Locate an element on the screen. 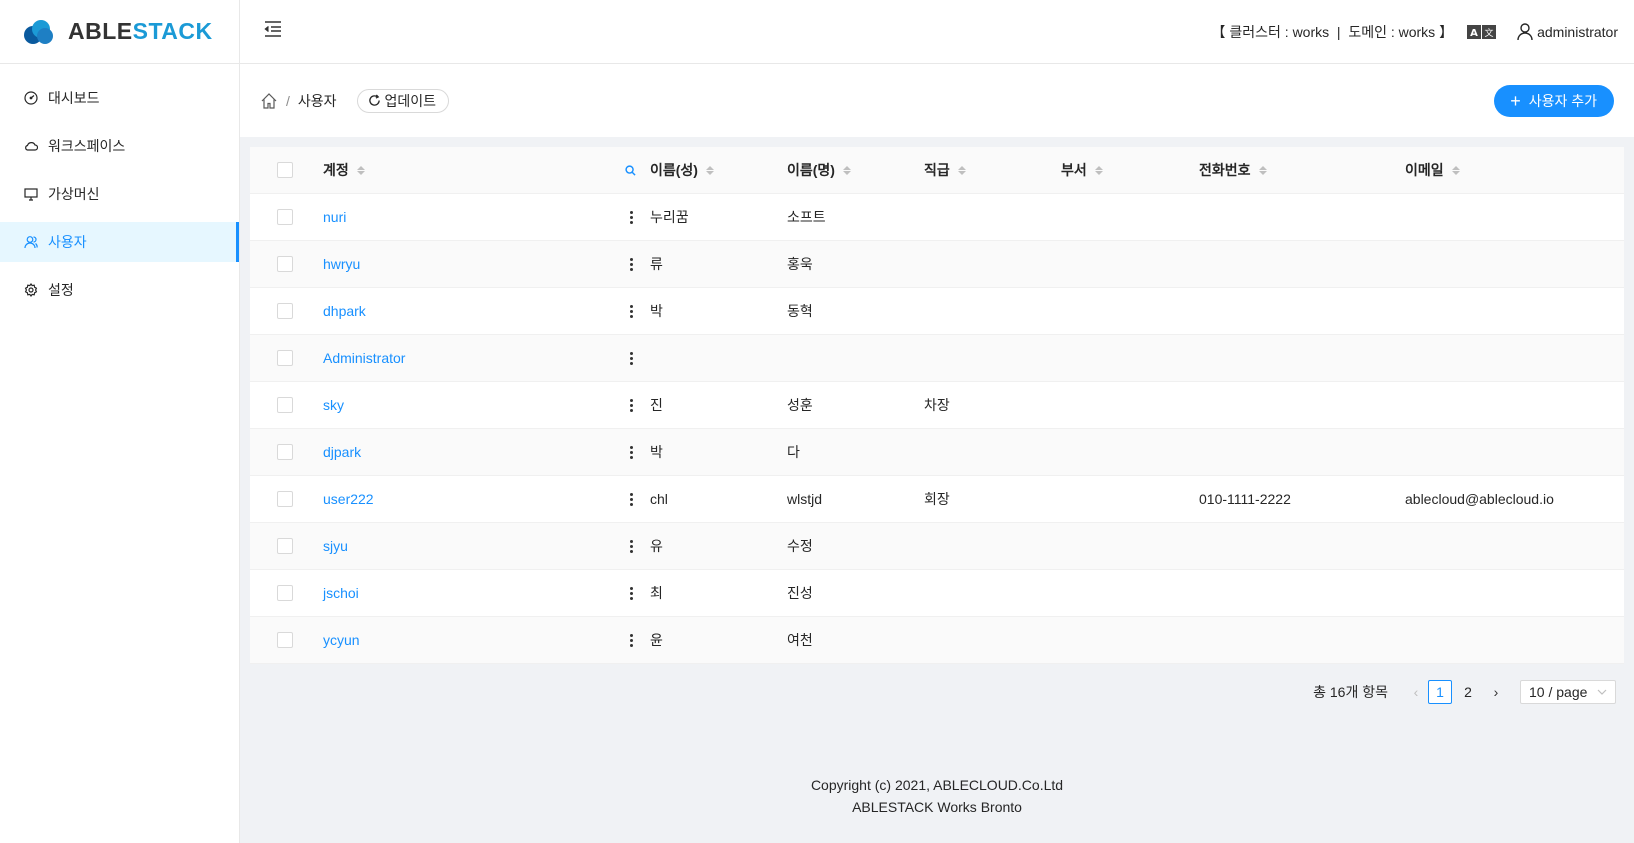 This screenshot has height=843, width=1634. sidebar-item-label: 사용자 is located at coordinates (67, 242).